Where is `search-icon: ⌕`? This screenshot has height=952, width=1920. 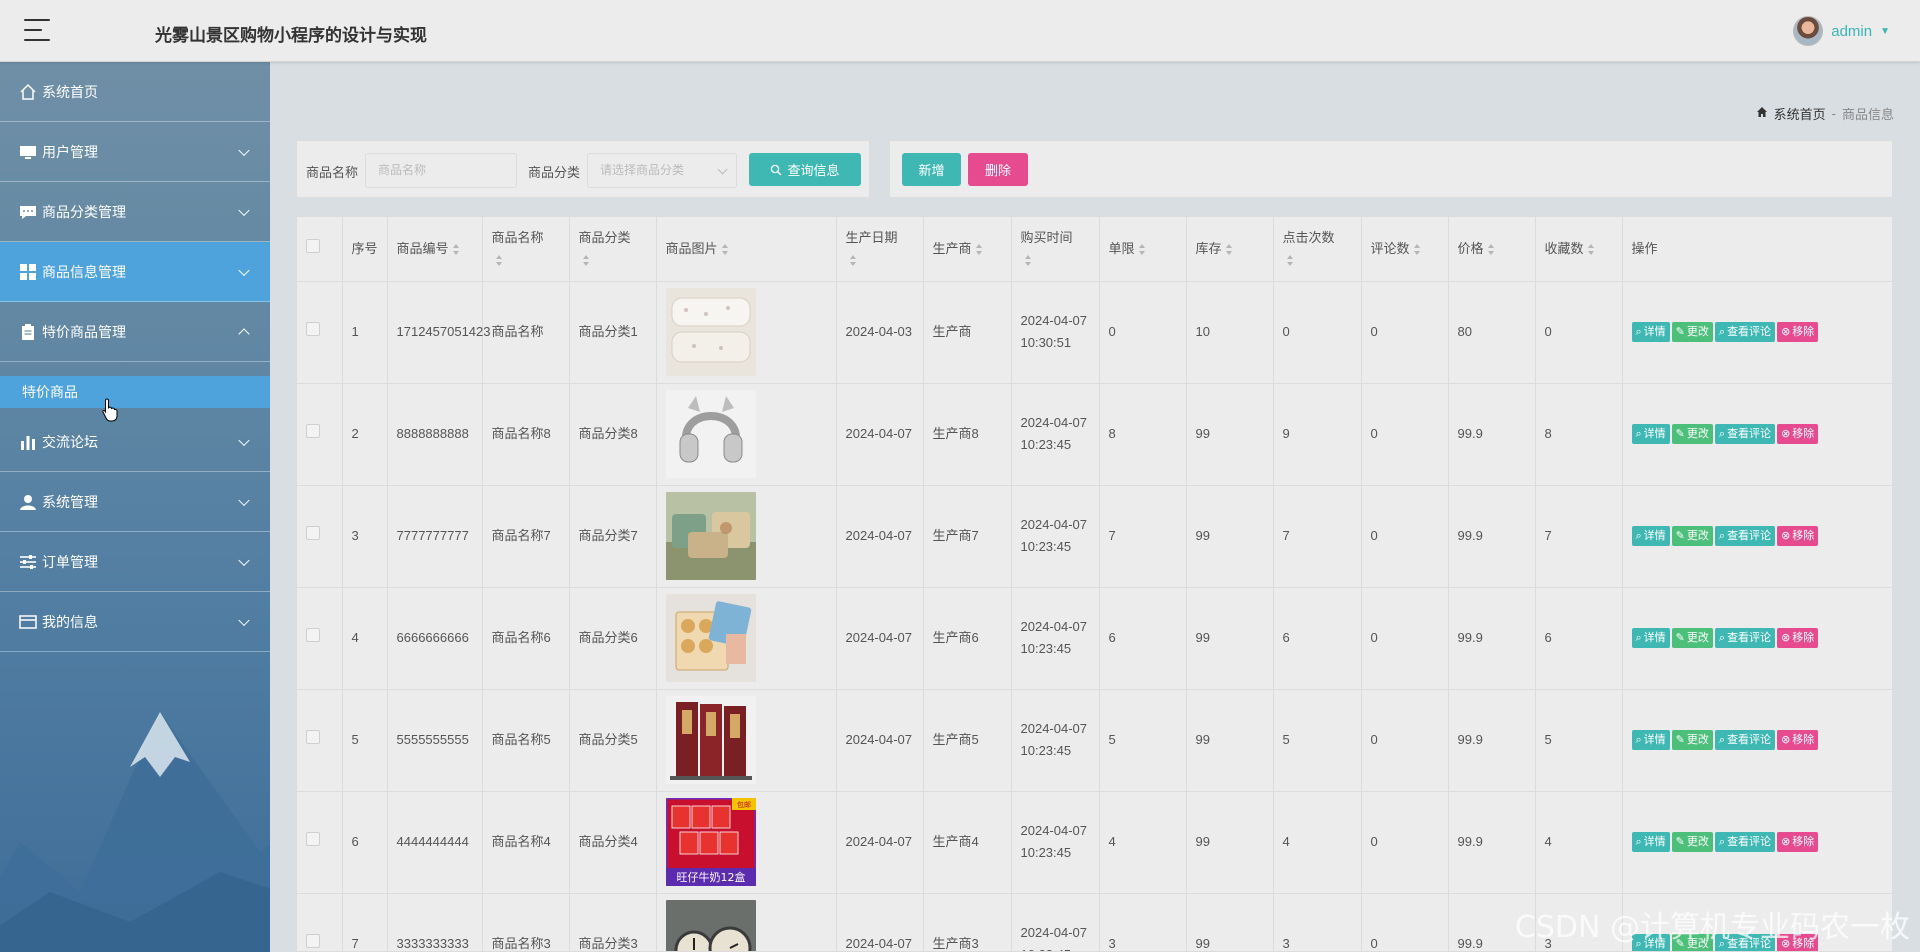
search-icon: ⌕ is located at coordinates (1638, 434).